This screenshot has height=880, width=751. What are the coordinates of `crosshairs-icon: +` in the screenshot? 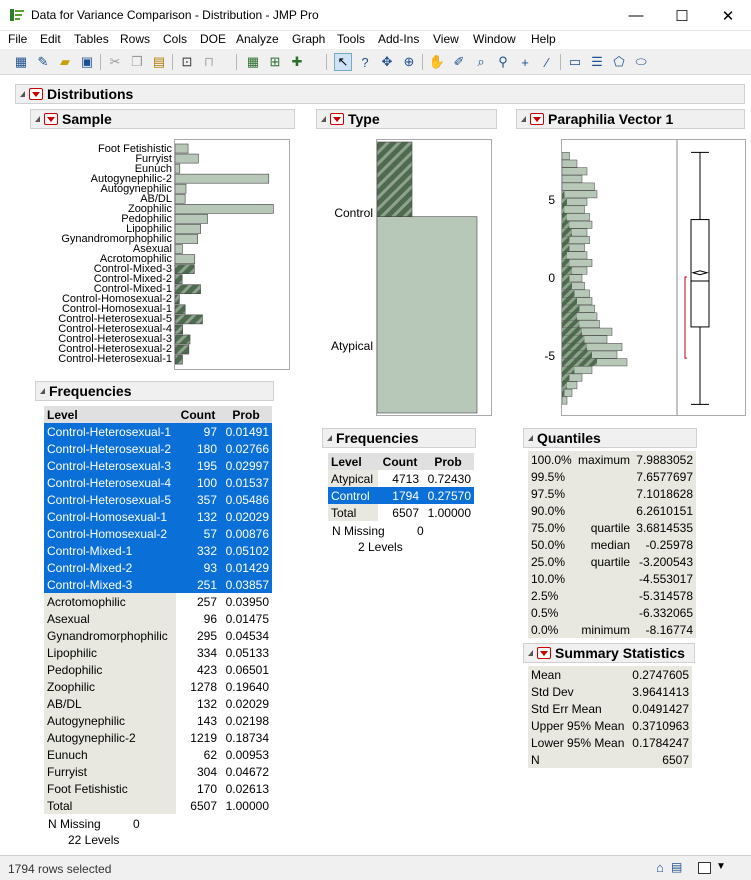 It's located at (525, 62).